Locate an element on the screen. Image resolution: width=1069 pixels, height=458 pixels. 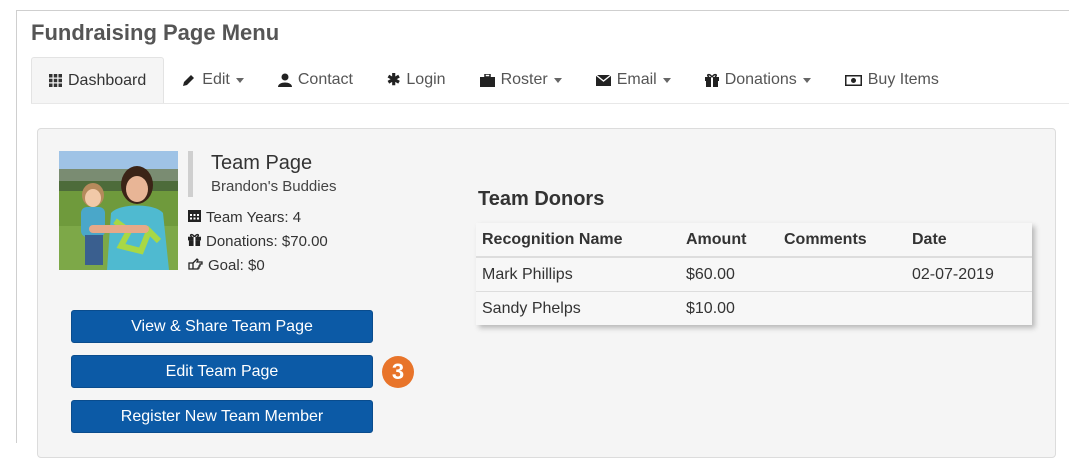
nav-buy-items: Buy Items is located at coordinates (892, 80).